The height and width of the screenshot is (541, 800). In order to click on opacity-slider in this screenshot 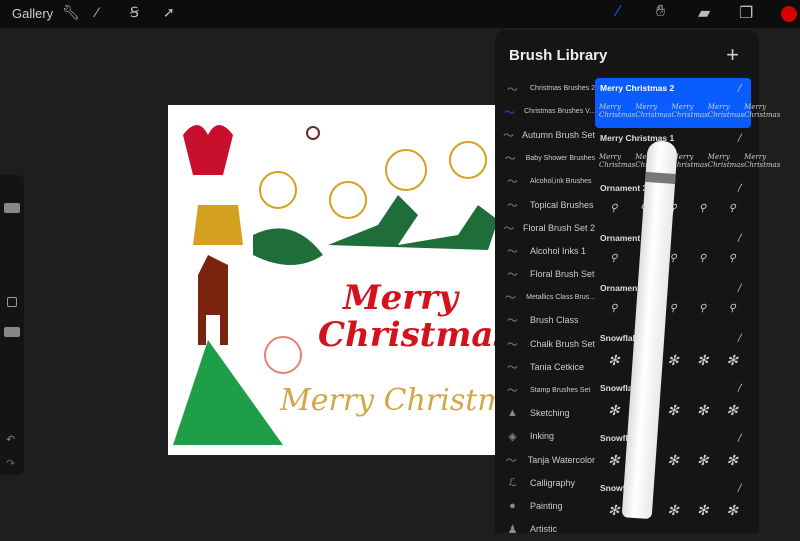, I will do `click(12, 332)`.